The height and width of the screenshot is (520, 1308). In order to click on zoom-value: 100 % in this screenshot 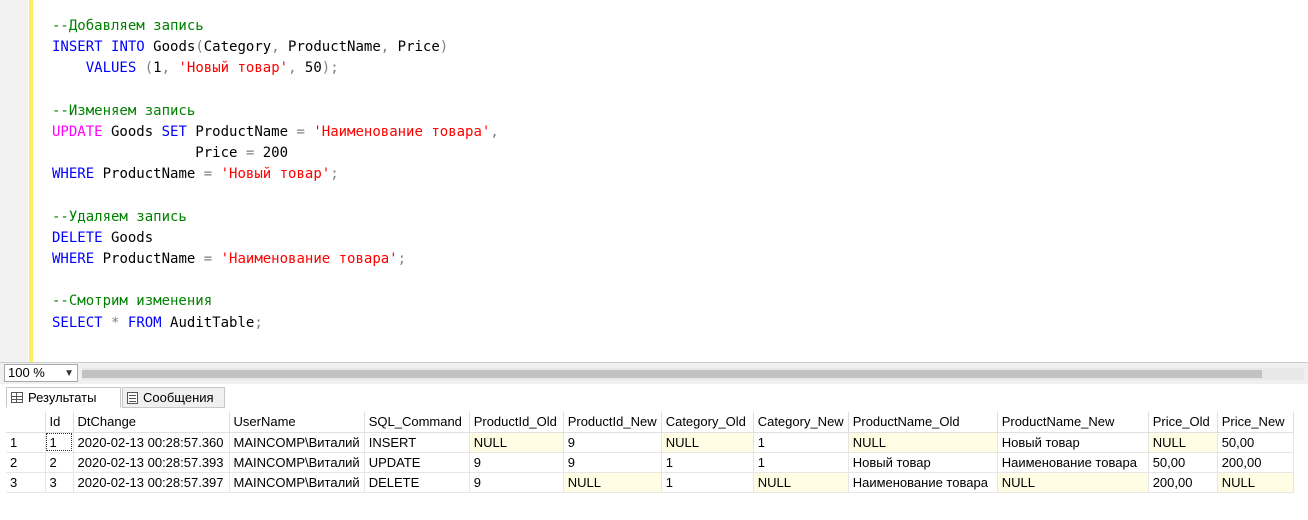, I will do `click(26, 372)`.